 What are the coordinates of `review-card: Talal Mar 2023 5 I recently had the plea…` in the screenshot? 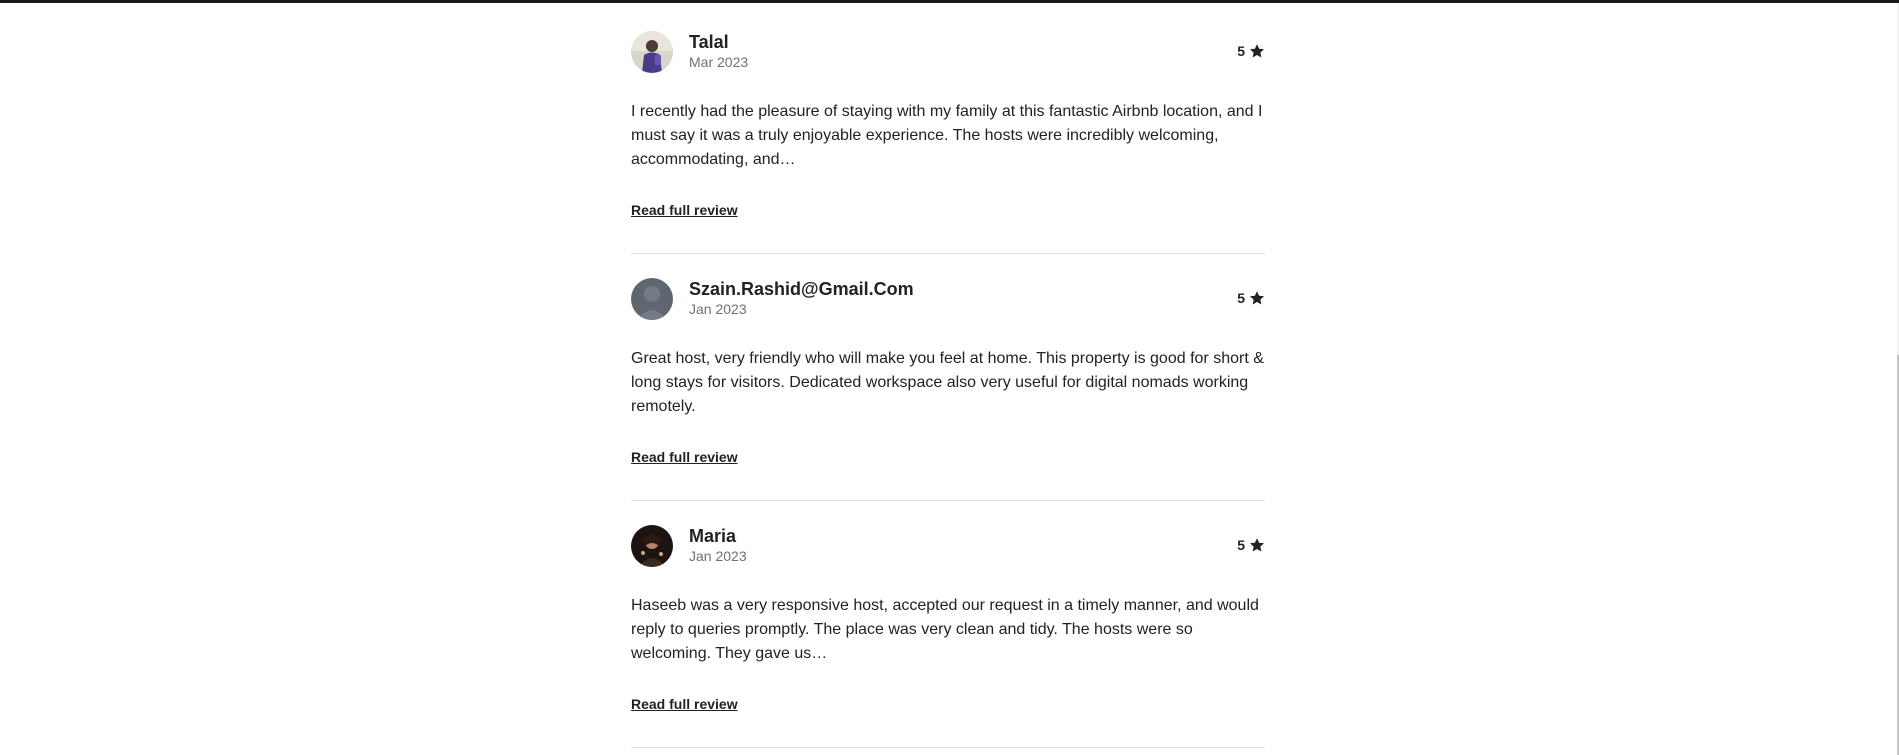 It's located at (948, 127).